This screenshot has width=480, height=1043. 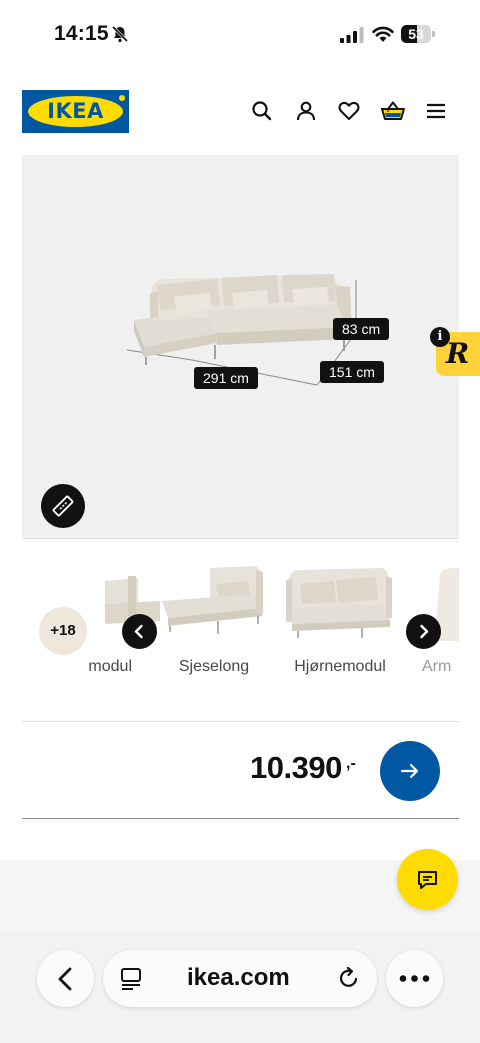 I want to click on height-dimension-label: 83 cm, so click(x=361, y=329).